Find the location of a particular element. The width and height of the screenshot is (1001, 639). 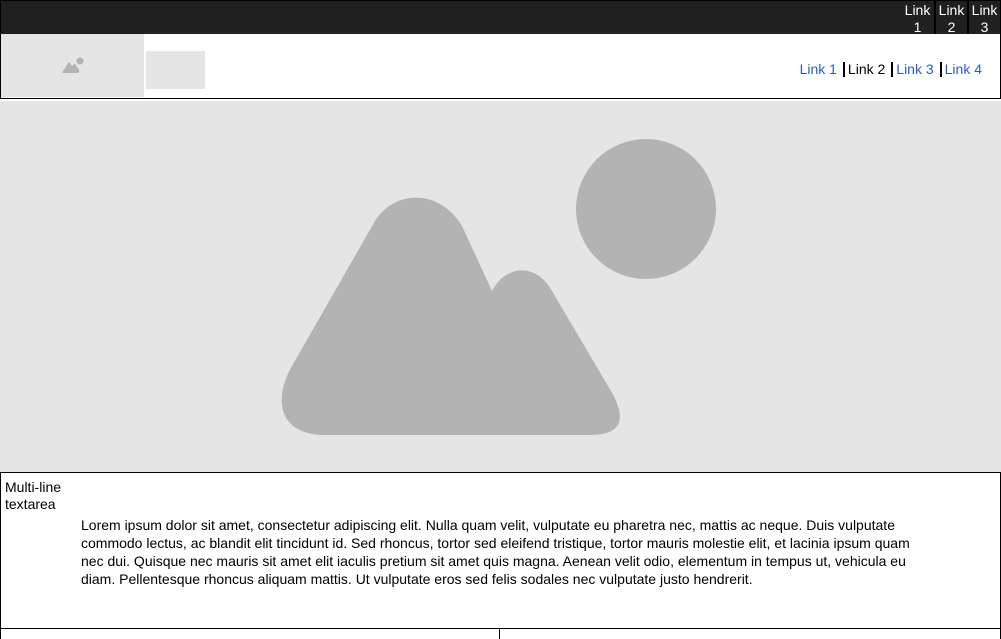

top-link-1: Link 1 is located at coordinates (917, 18).